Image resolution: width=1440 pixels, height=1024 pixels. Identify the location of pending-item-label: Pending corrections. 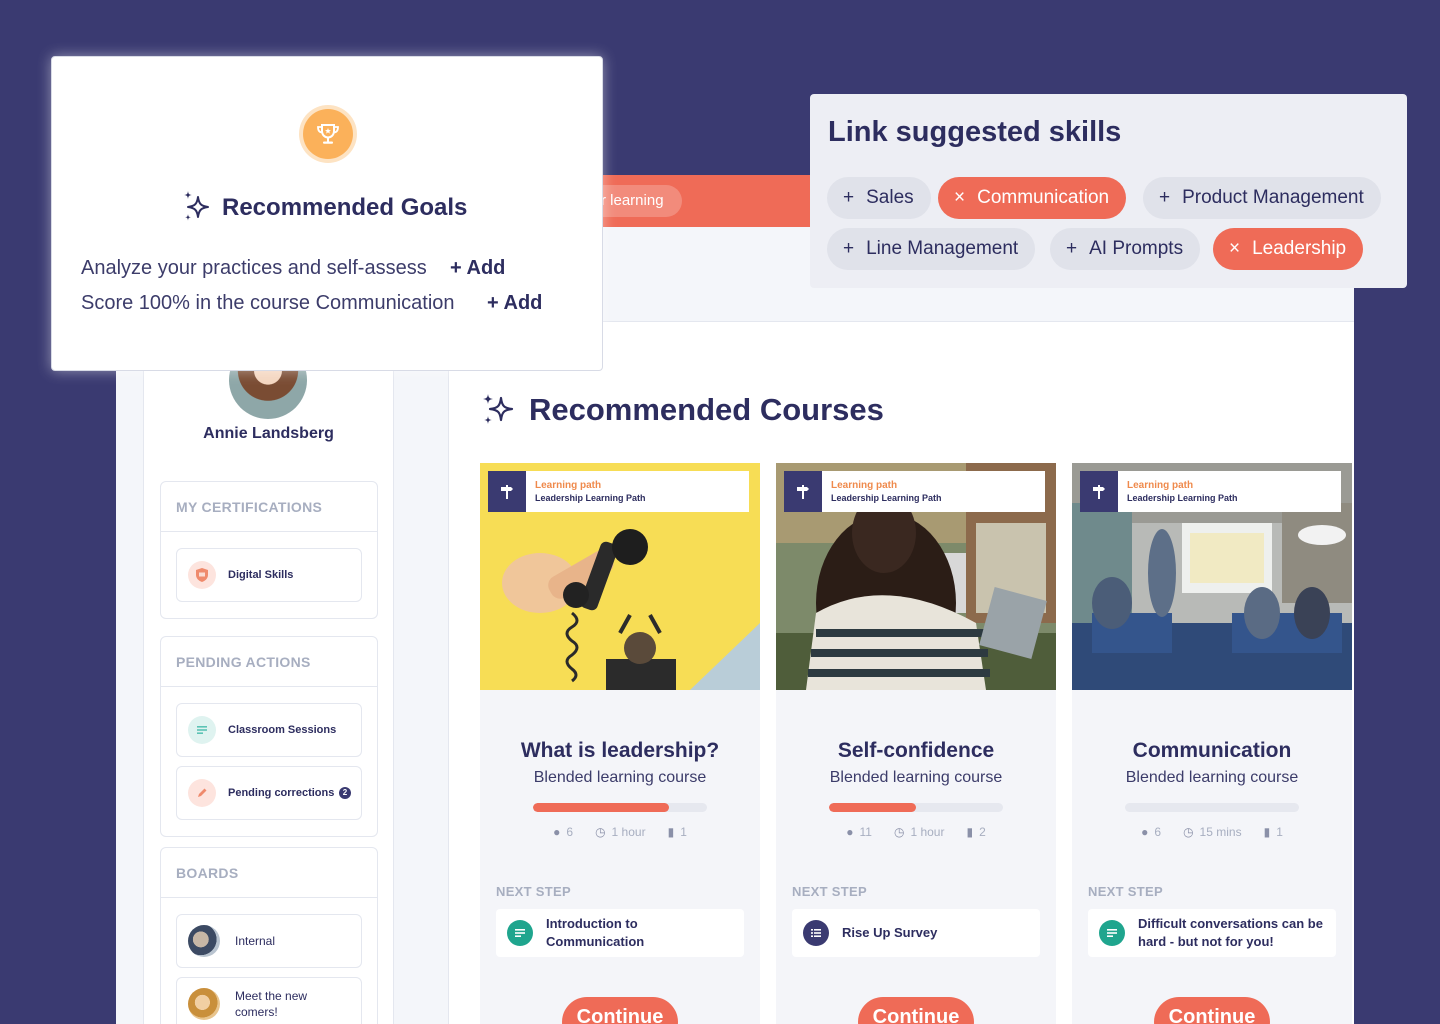
(281, 793).